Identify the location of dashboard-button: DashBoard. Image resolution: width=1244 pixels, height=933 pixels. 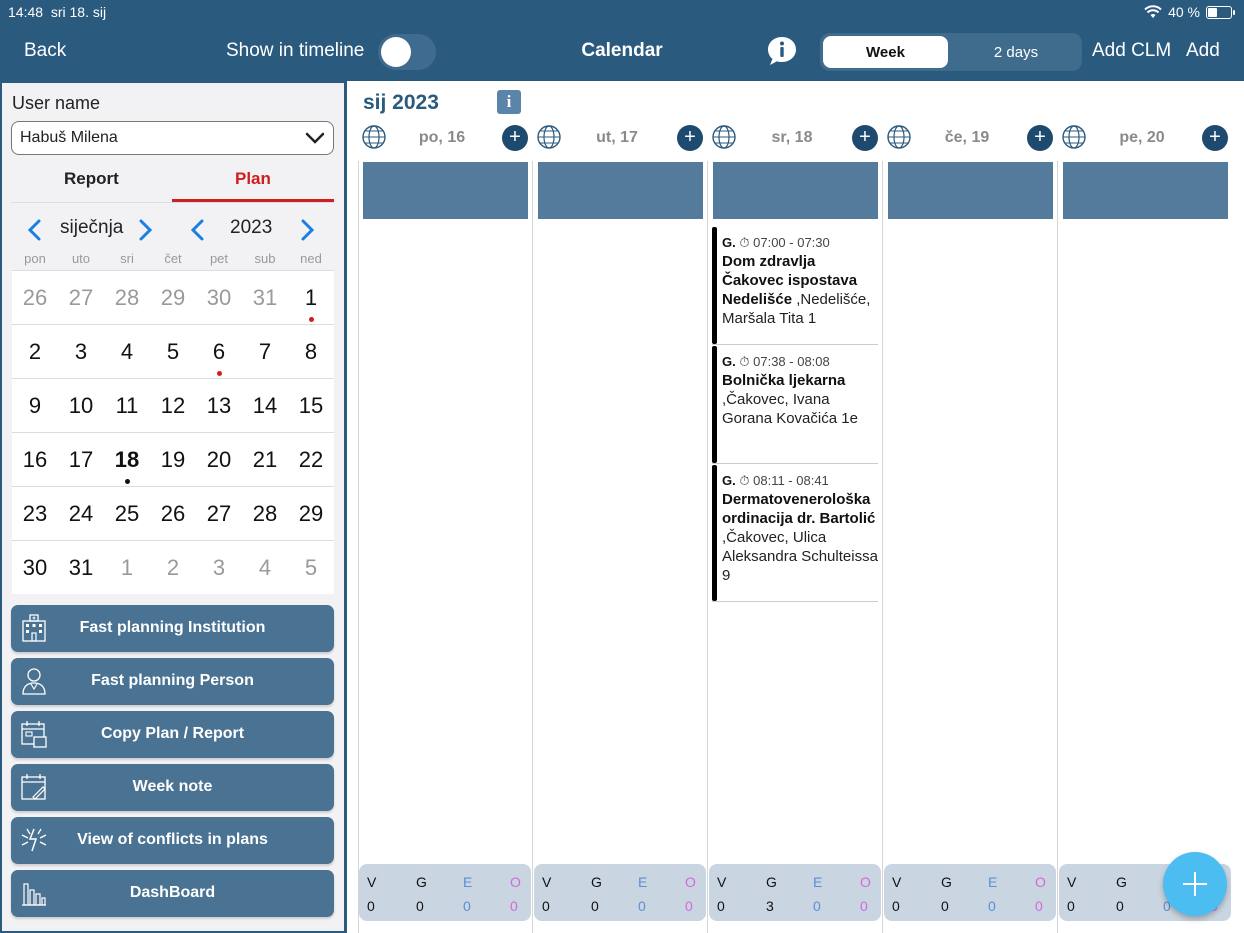
(172, 893).